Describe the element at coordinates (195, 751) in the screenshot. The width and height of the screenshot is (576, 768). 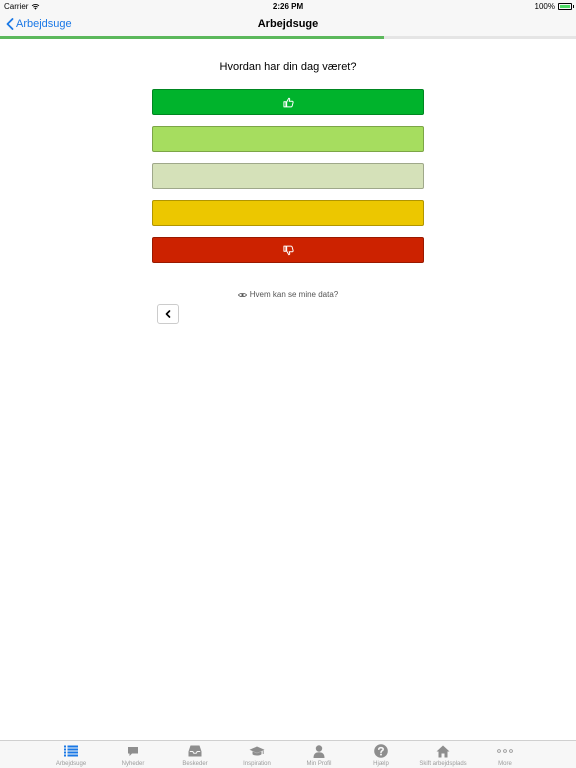
I see `inbox-icon` at that location.